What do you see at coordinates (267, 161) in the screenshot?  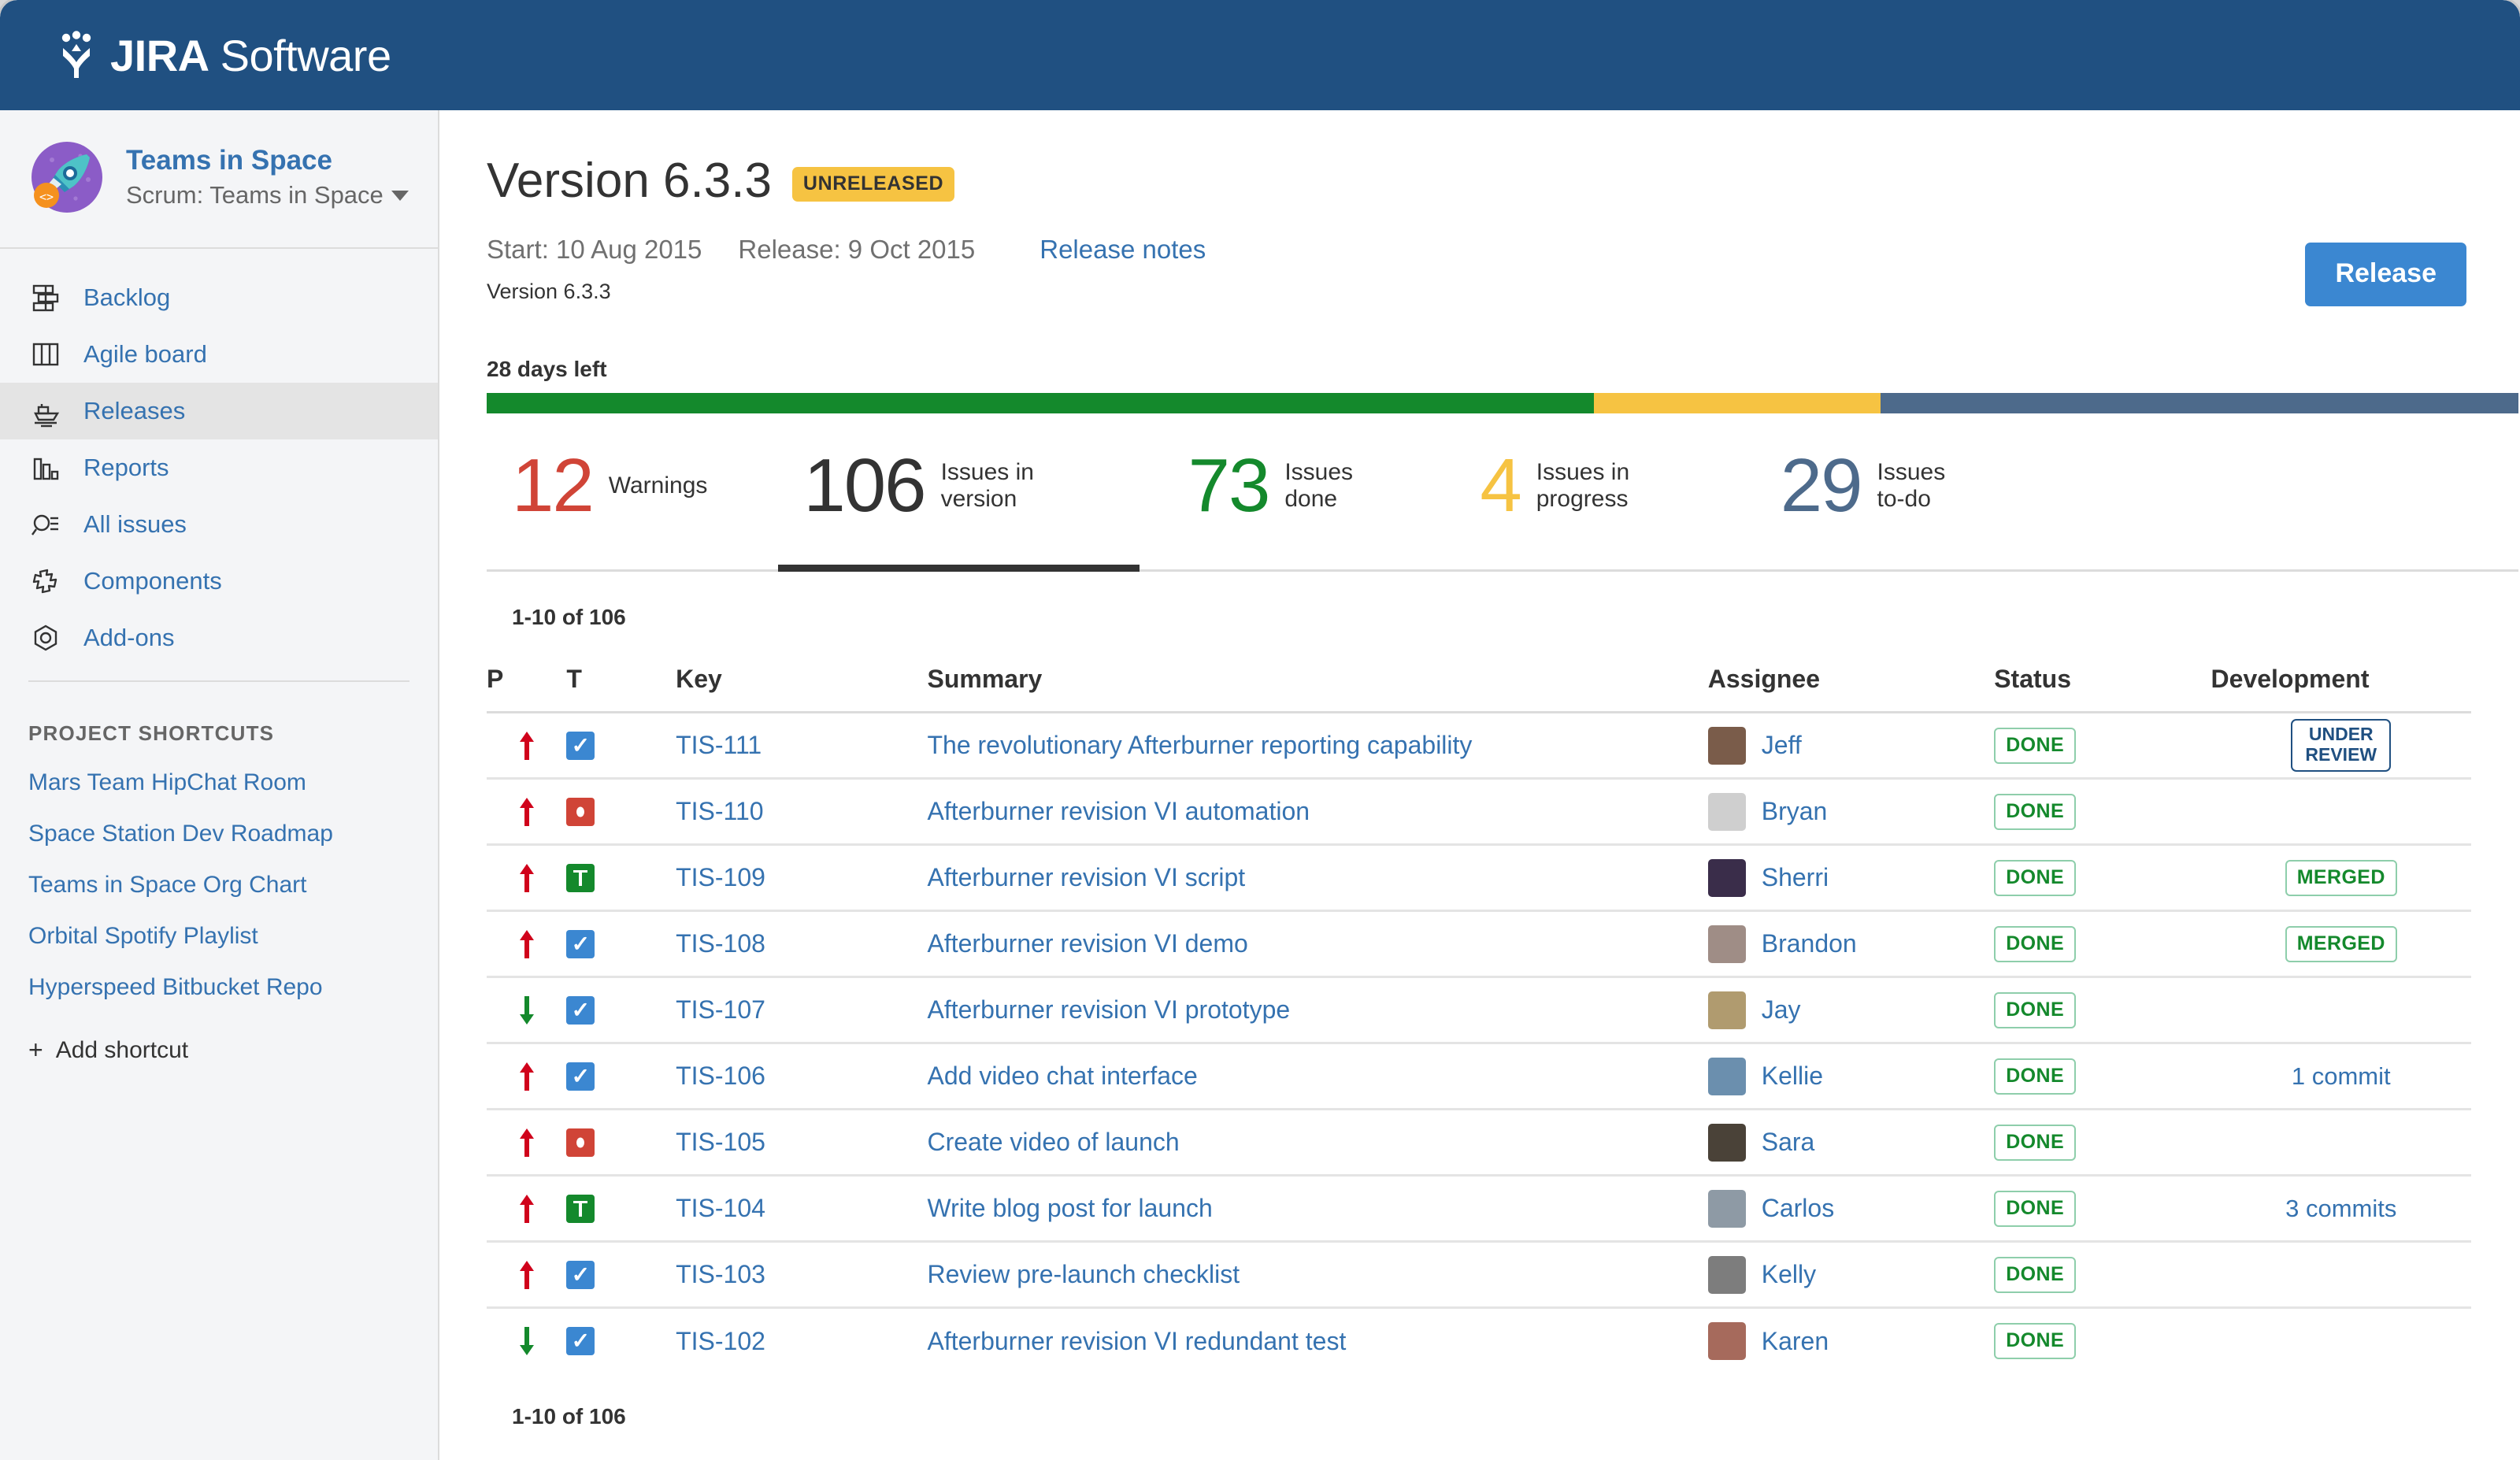 I see `project-name: Teams in Space` at bounding box center [267, 161].